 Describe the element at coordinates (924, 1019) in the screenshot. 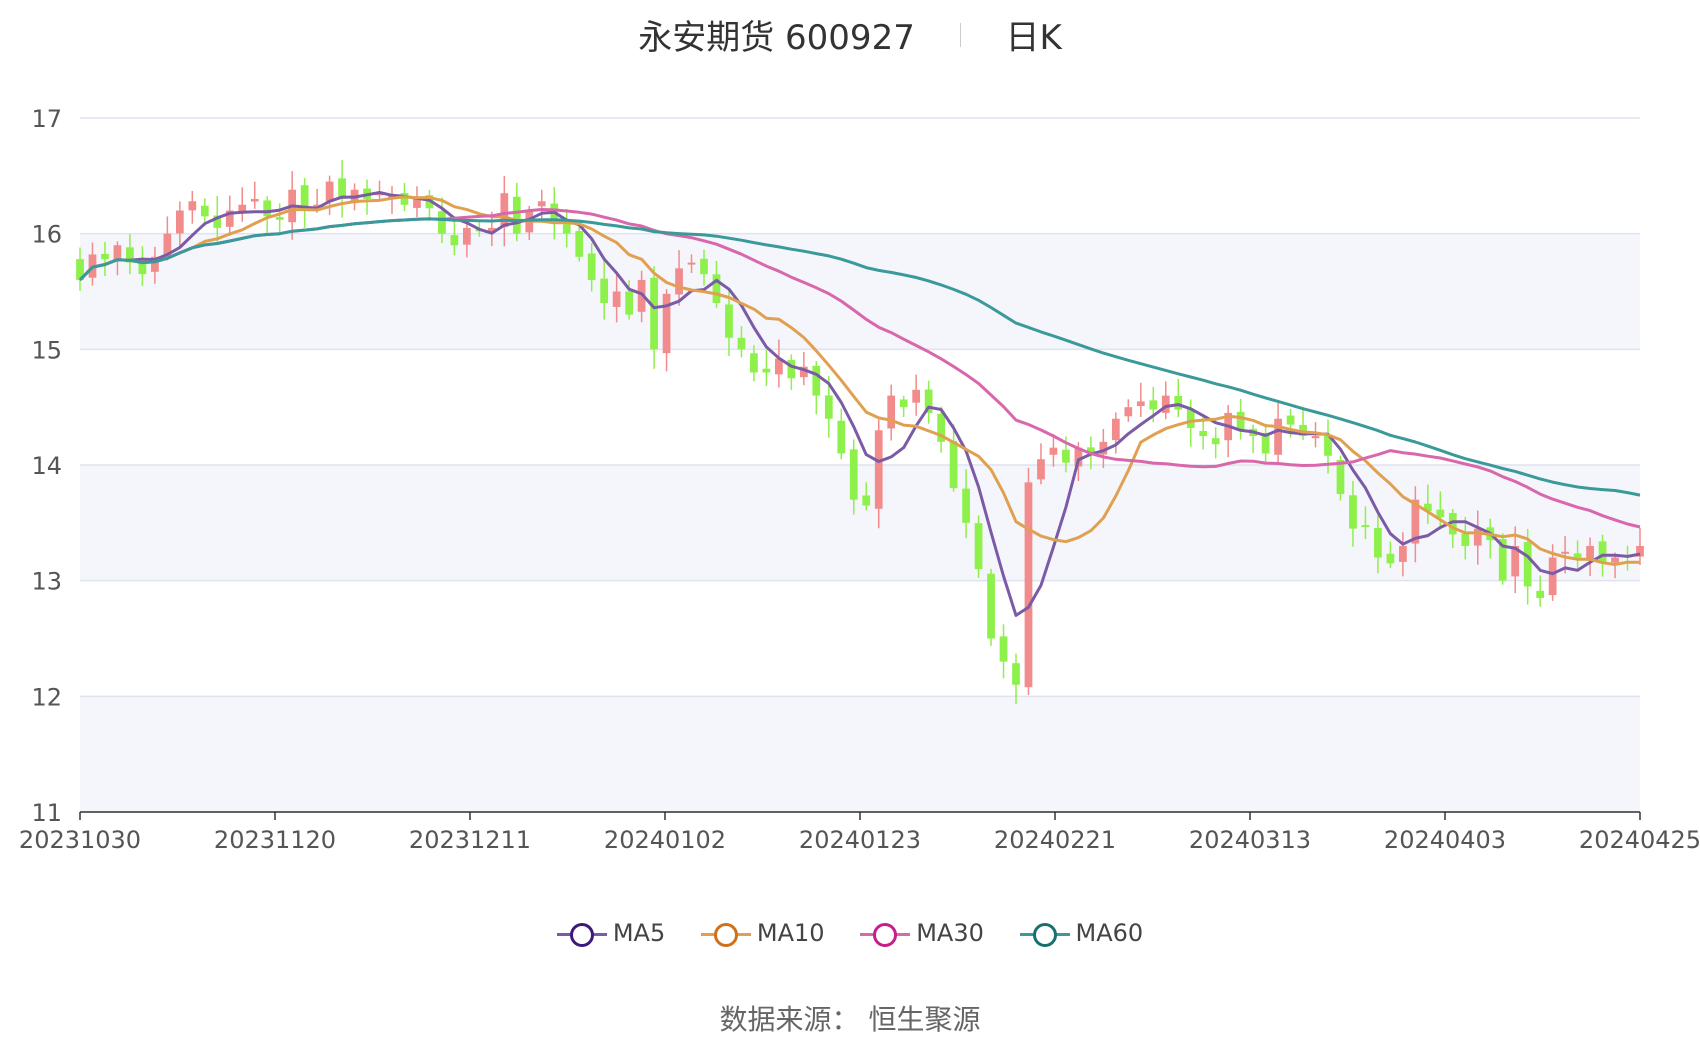

I see `source-value: 恒生聚源` at that location.